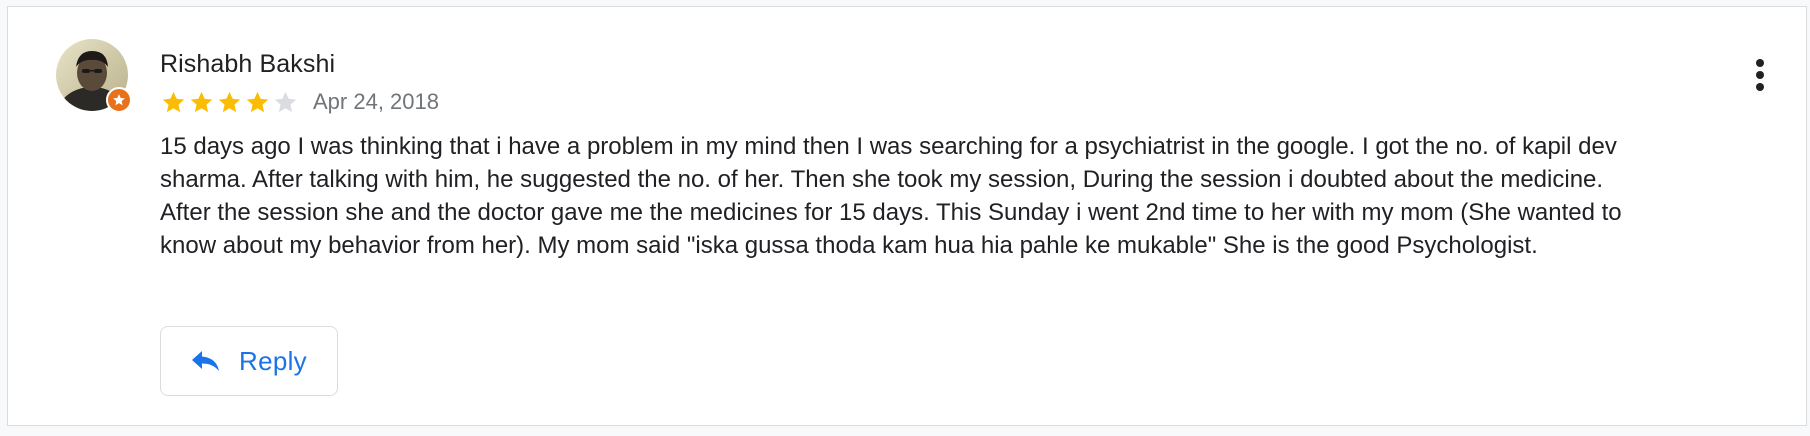 The height and width of the screenshot is (436, 1810). I want to click on review-date: Apr 24, 2018, so click(376, 101).